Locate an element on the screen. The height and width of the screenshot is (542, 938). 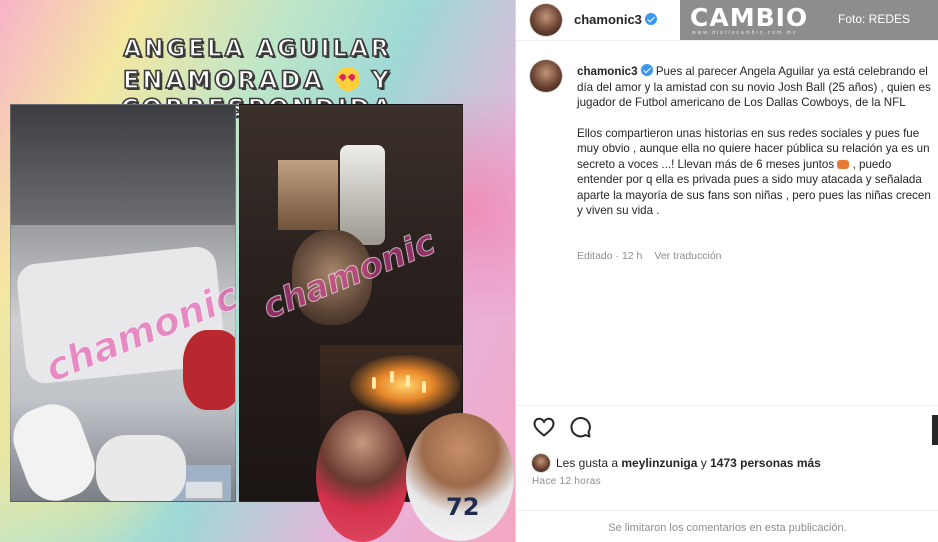
photo-red-cushion-shape is located at coordinates (209, 370).